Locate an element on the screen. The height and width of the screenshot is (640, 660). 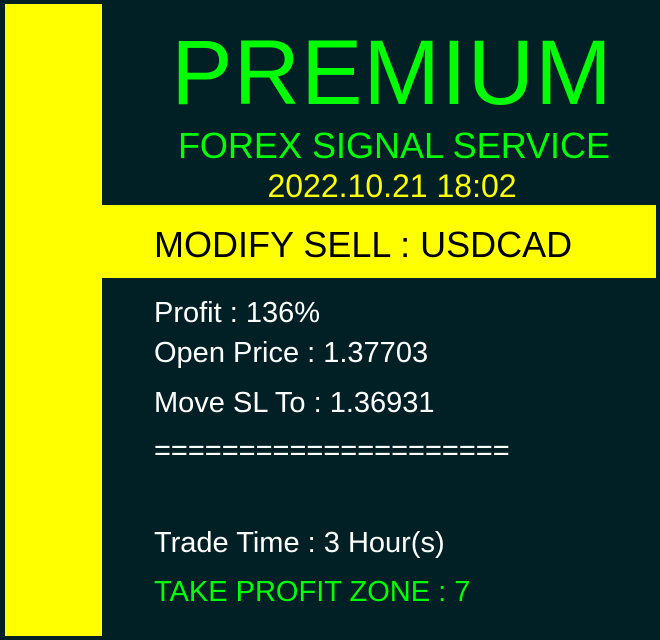
profit-line: Profit : 136% is located at coordinates (237, 313).